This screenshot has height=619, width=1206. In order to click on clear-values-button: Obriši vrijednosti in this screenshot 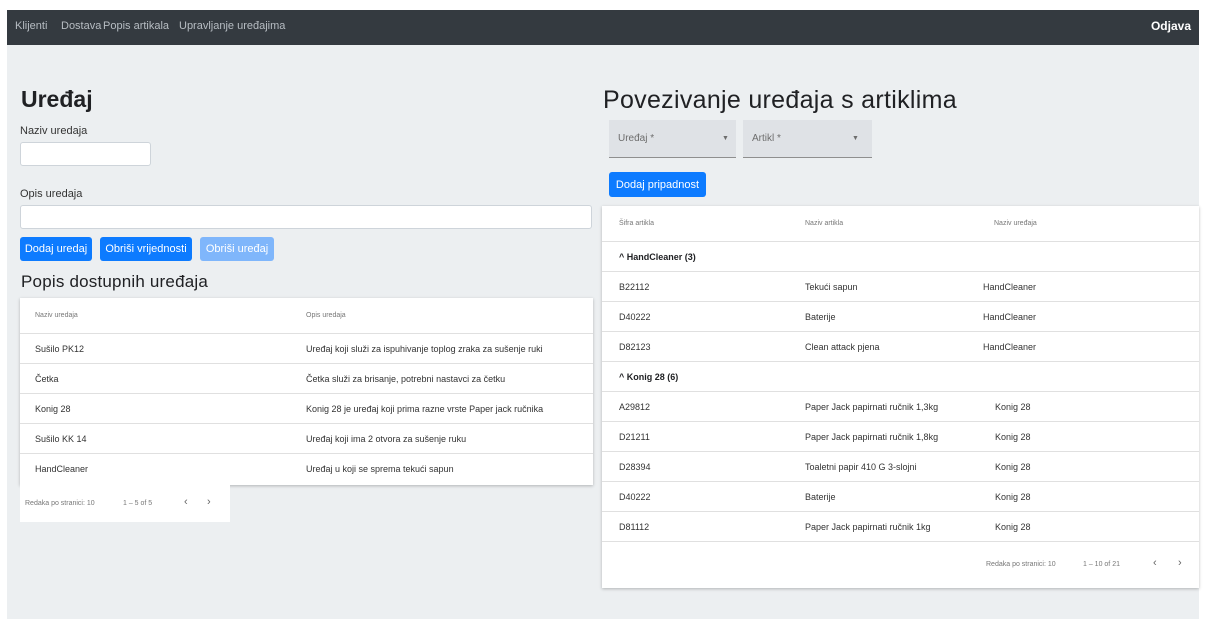, I will do `click(146, 249)`.